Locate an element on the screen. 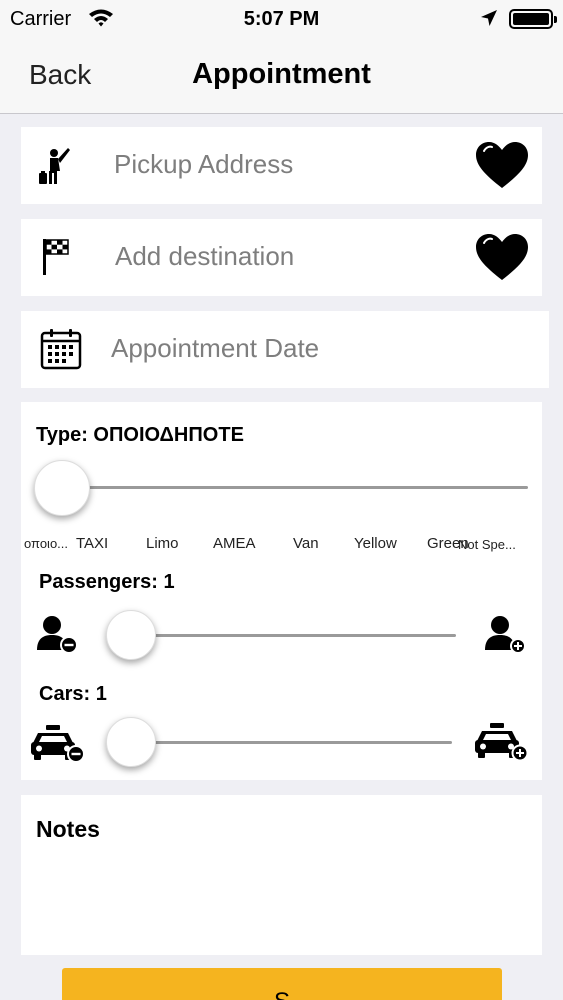 The image size is (563, 1000). page-title: Appointment is located at coordinates (281, 74).